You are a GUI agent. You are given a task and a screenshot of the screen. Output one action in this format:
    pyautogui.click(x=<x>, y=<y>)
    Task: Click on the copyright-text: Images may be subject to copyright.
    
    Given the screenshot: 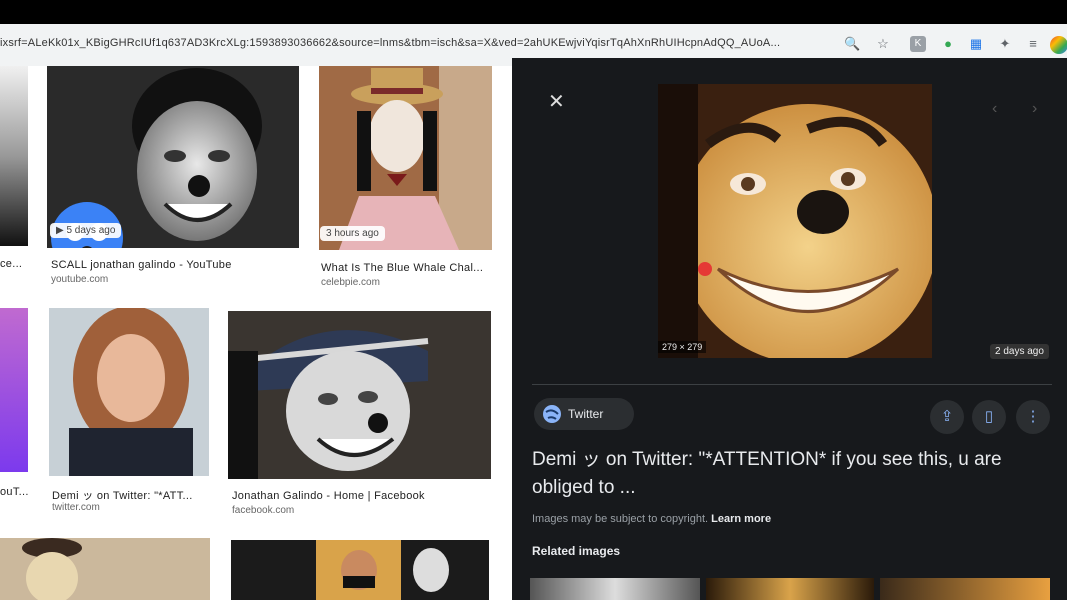 What is the action you would take?
    pyautogui.click(x=620, y=519)
    